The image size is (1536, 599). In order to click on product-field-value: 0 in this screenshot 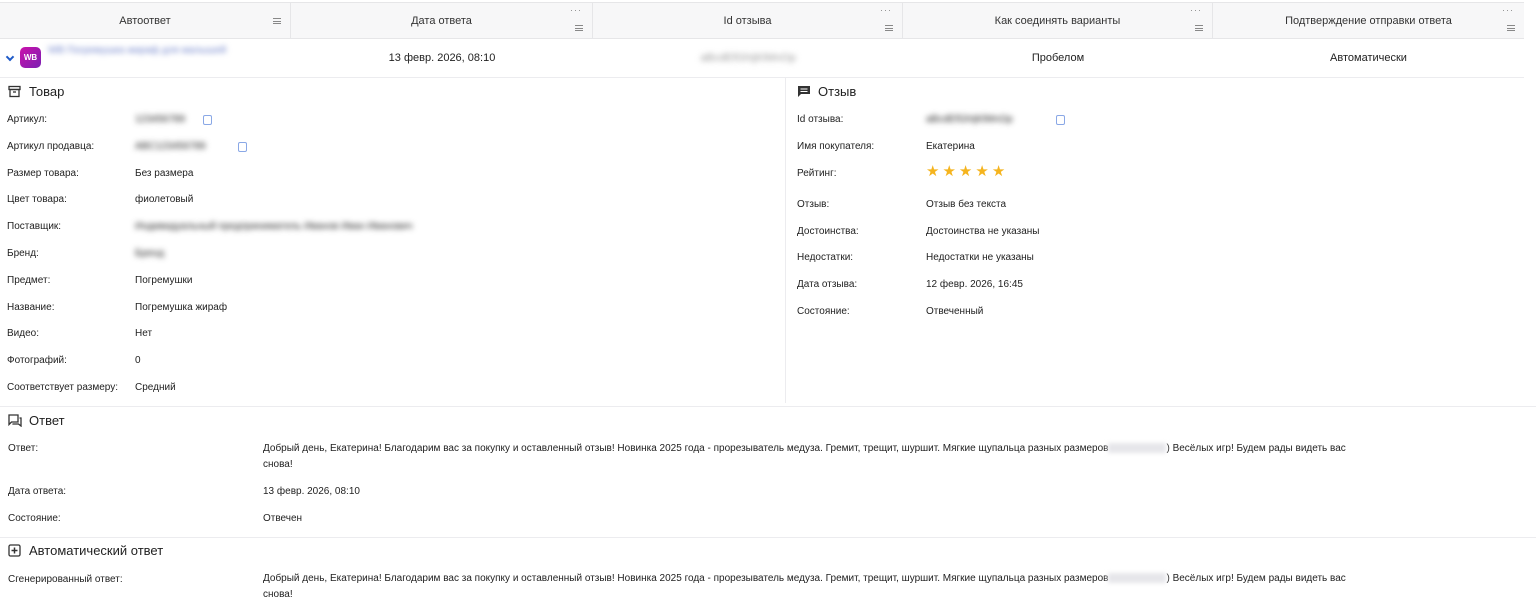, I will do `click(138, 361)`.